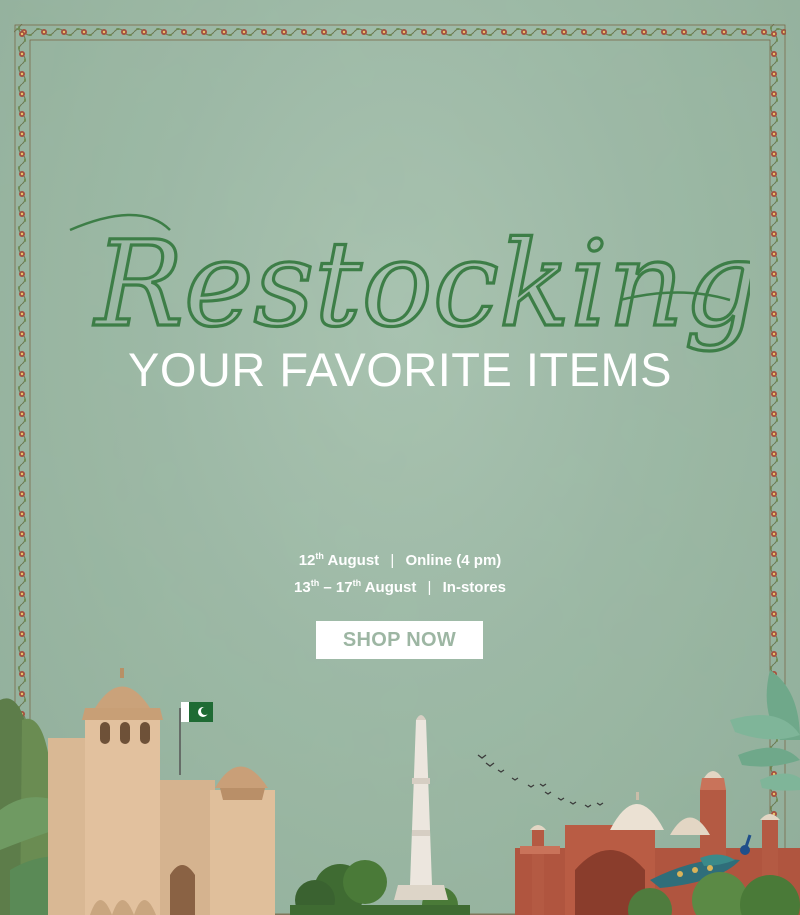  Describe the element at coordinates (421, 284) in the screenshot. I see `script-title-text: Restocking` at that location.